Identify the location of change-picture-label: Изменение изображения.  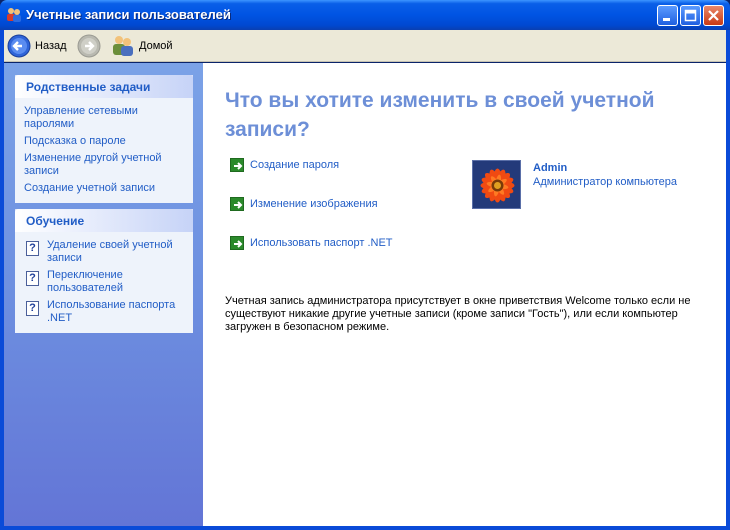
(314, 204).